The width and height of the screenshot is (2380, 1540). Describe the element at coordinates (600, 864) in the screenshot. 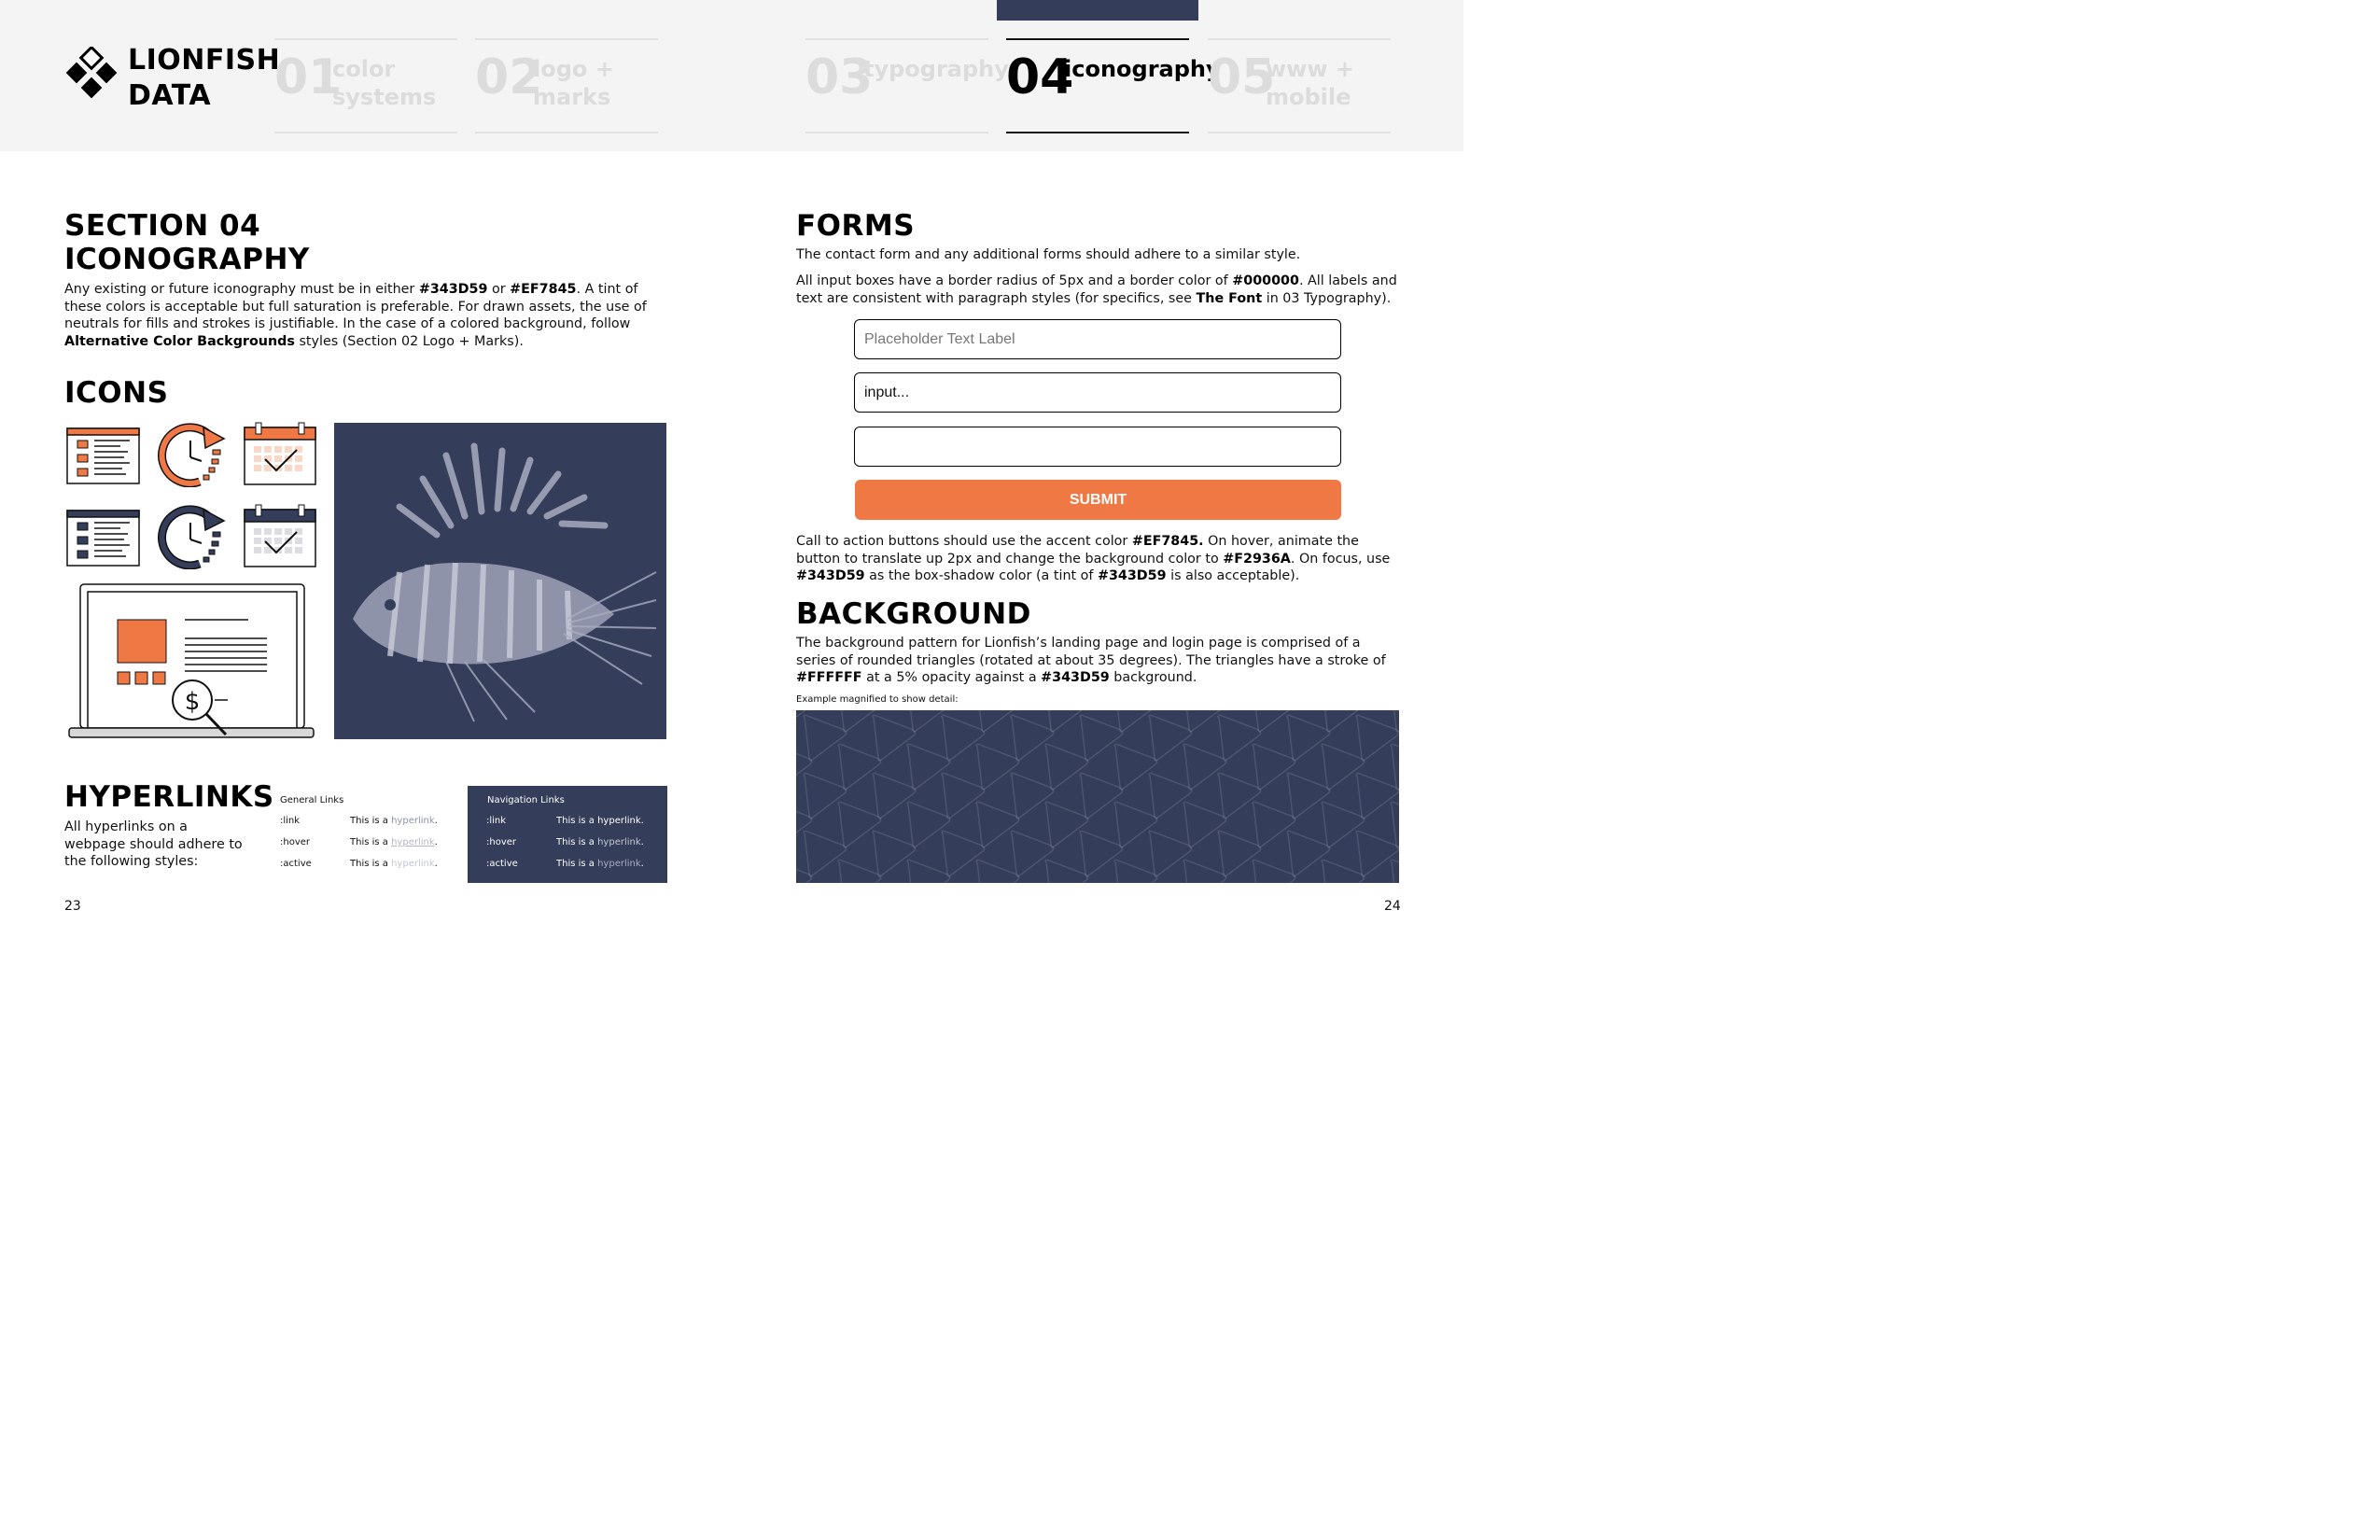

I see `nav-link-example-active: This is a hyperlink.` at that location.